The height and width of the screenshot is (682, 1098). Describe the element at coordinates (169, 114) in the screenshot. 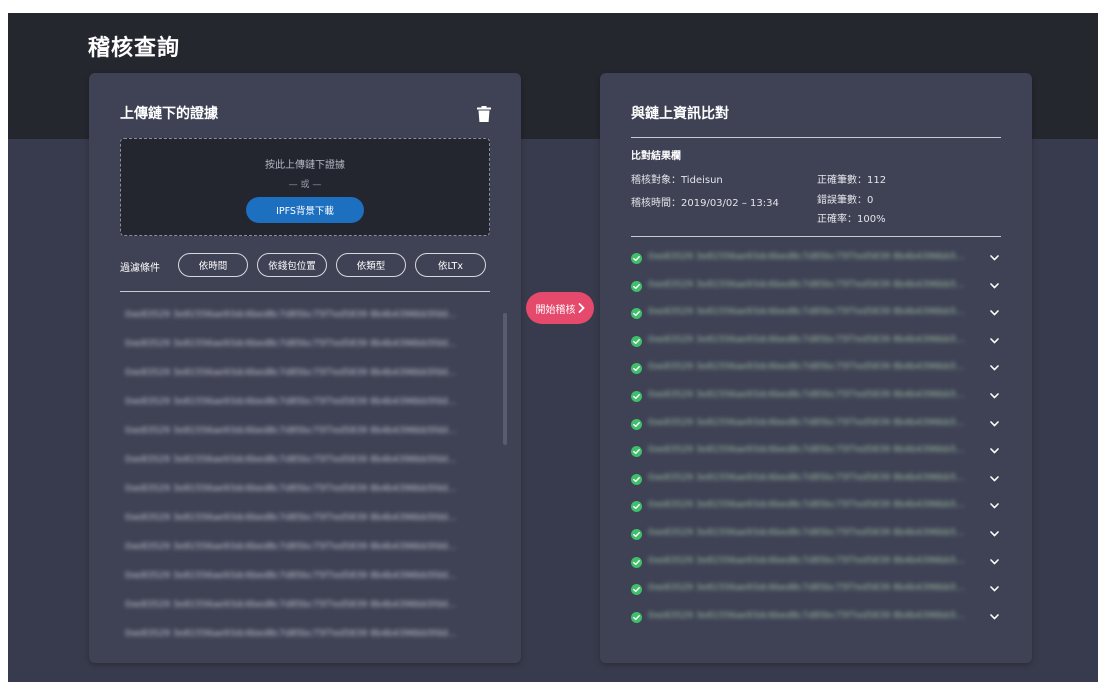

I see `upload-card-title: 上傳鏈下的證據` at that location.